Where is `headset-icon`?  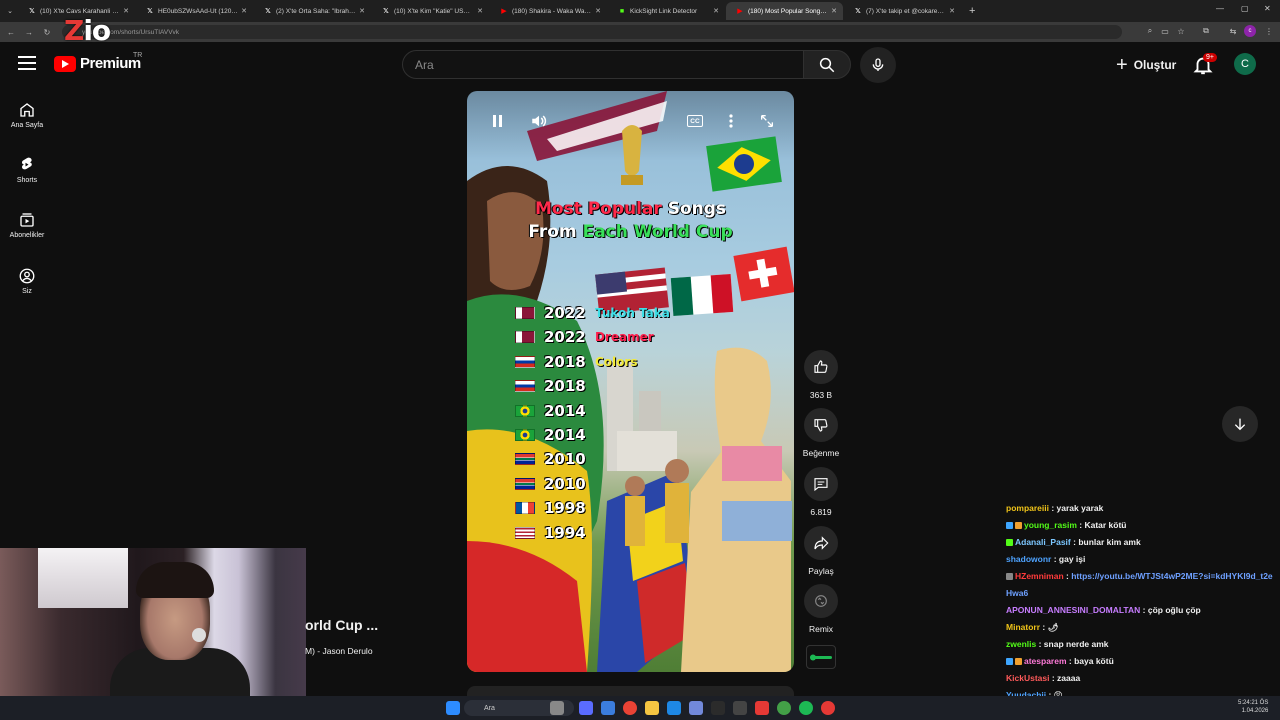 headset-icon is located at coordinates (199, 635).